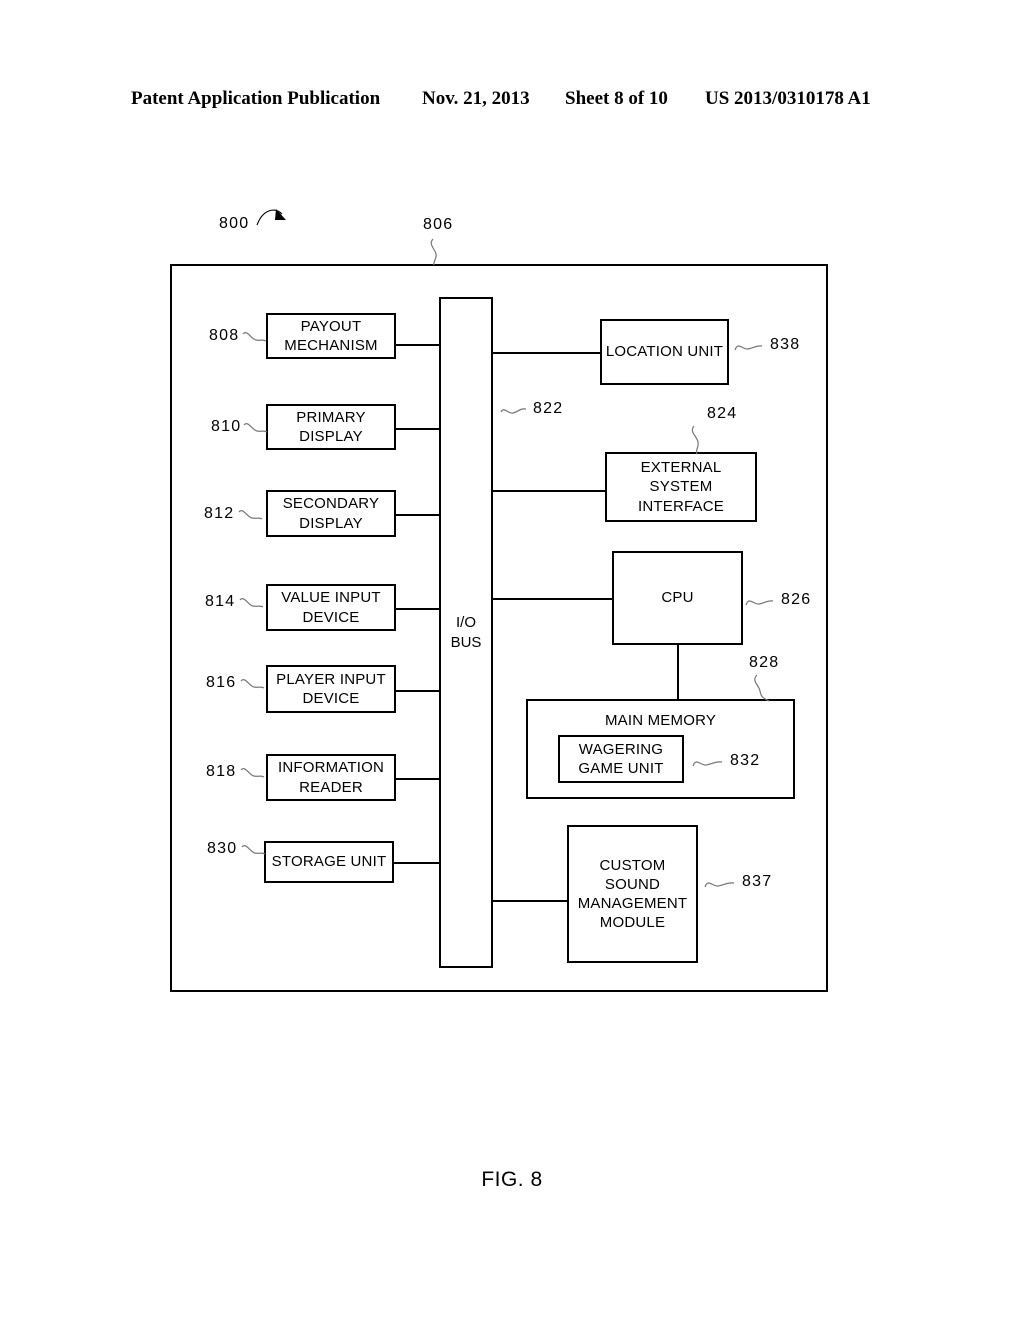  I want to click on io-bus-label-line2: BUS, so click(466, 642).